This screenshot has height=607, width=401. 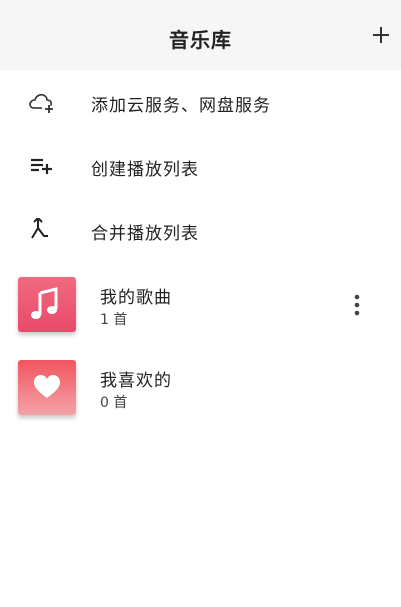 I want to click on app-header: 音乐库, so click(x=200, y=35).